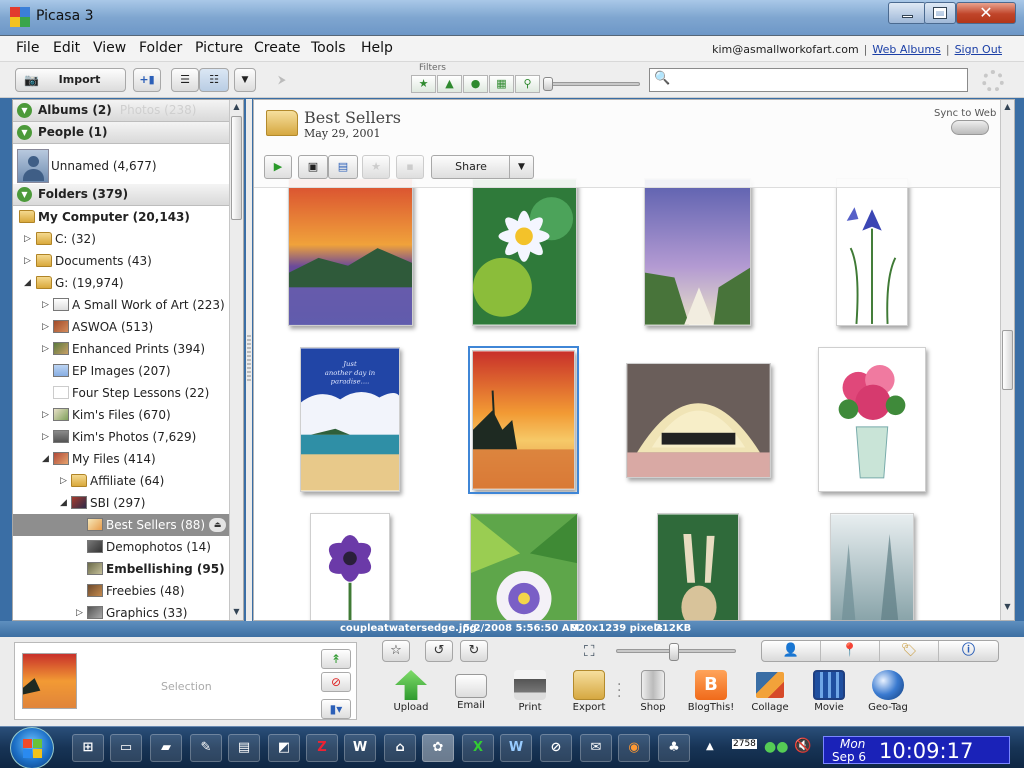 The height and width of the screenshot is (768, 1024). Describe the element at coordinates (328, 48) in the screenshot. I see `menu-tools: Tools` at that location.